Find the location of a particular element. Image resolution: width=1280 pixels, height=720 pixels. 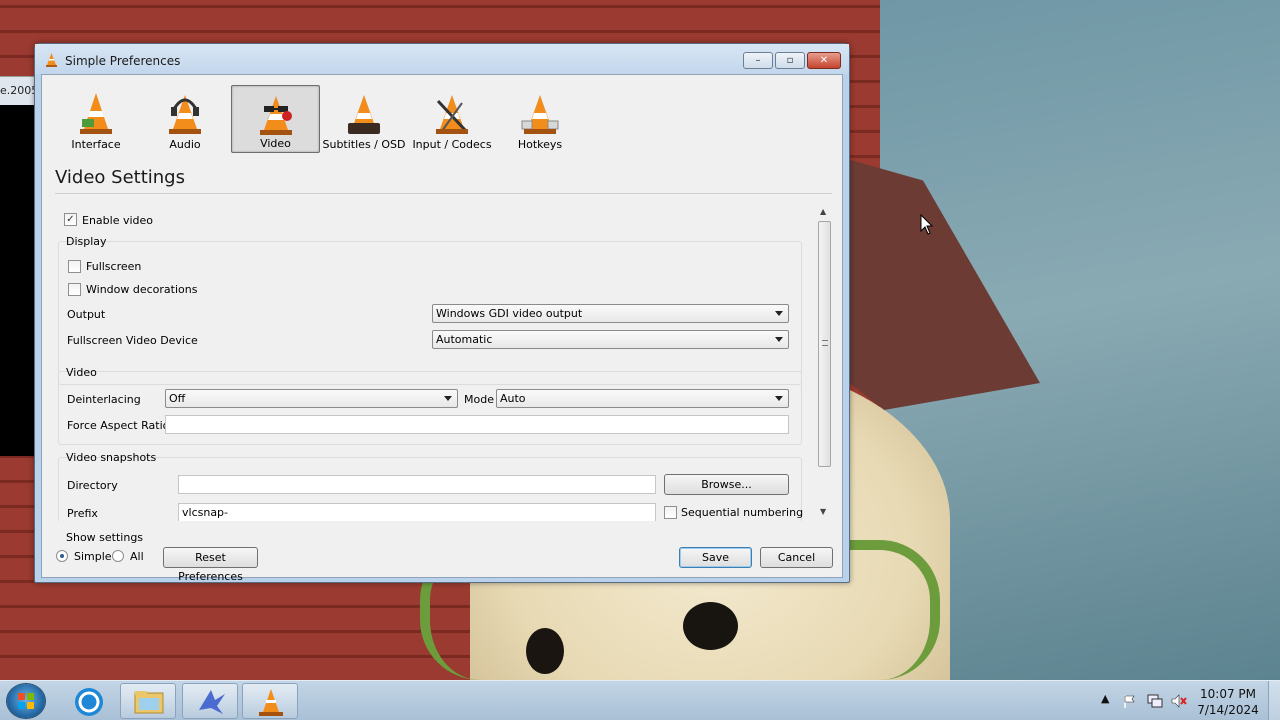

reset-preferences-button: Reset Preferences is located at coordinates (210, 565).